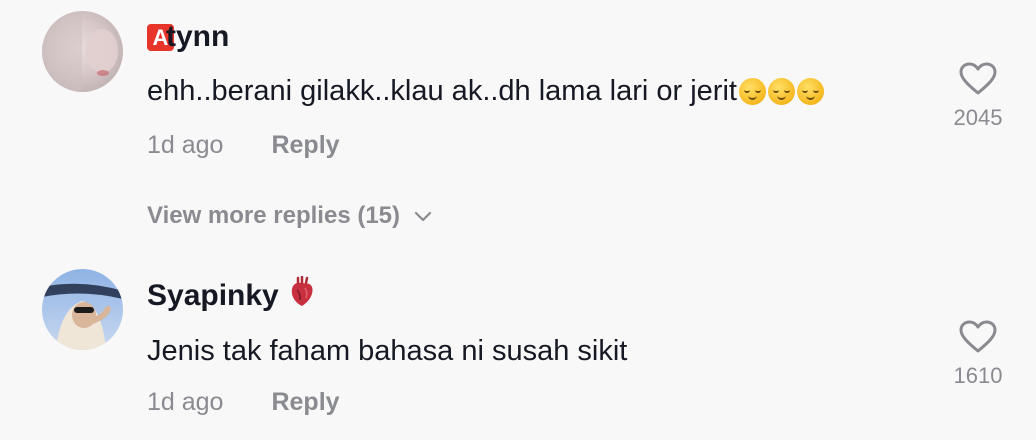 This screenshot has width=1036, height=440. What do you see at coordinates (423, 216) in the screenshot?
I see `chevron-down-icon` at bounding box center [423, 216].